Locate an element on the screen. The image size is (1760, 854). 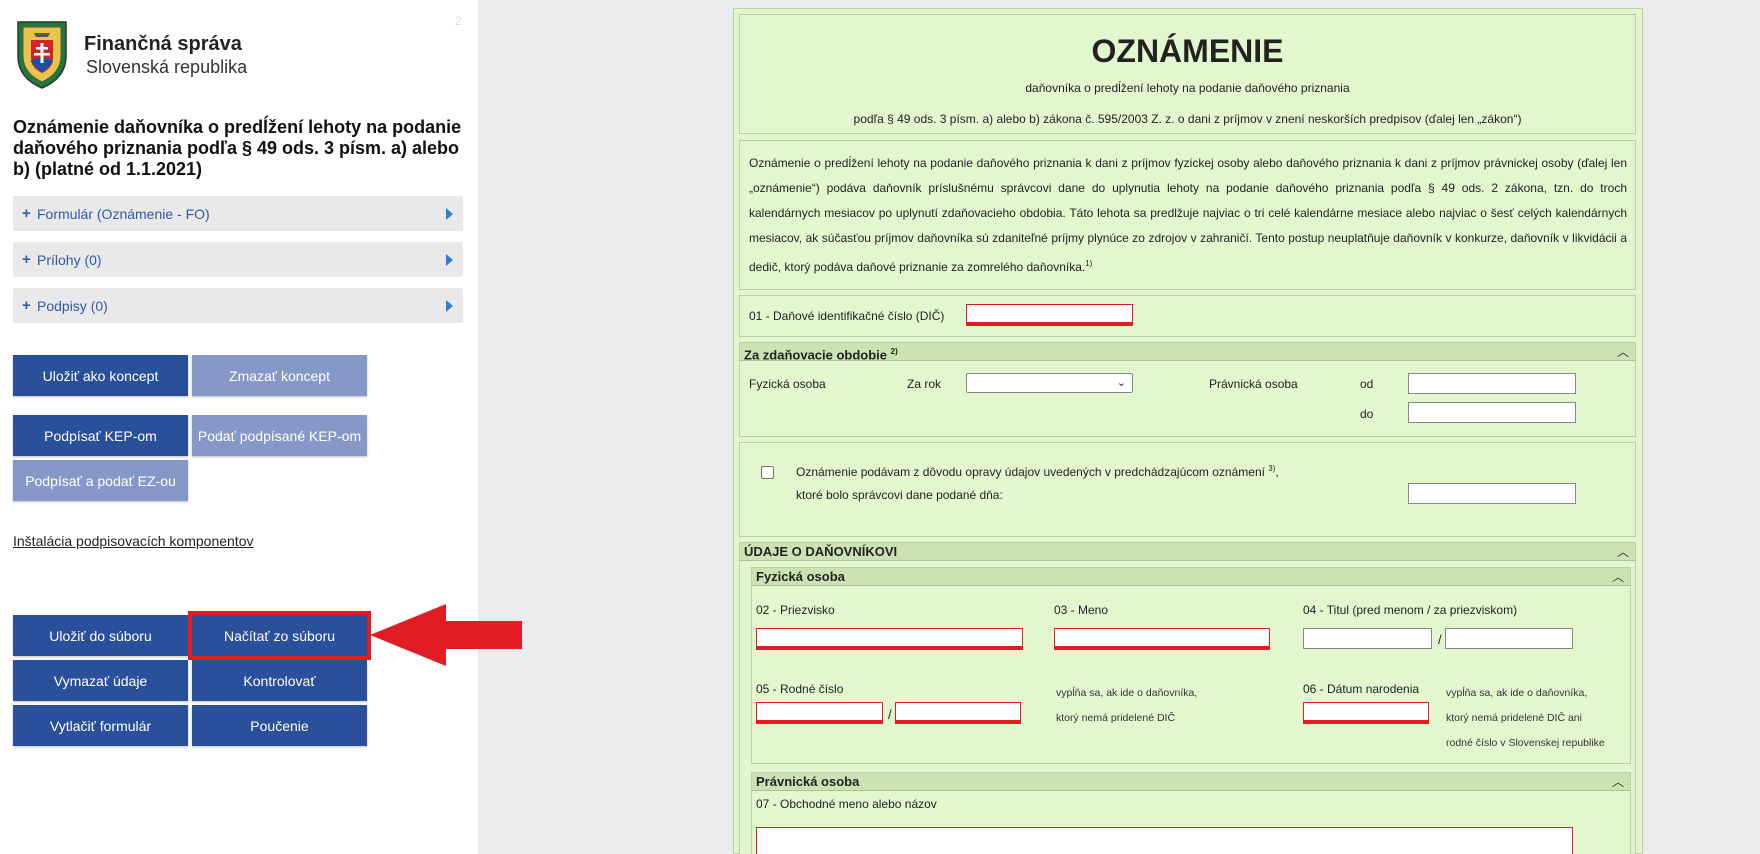
accordion-formular: + Formulár (Oznámenie - FO) is located at coordinates (238, 213).